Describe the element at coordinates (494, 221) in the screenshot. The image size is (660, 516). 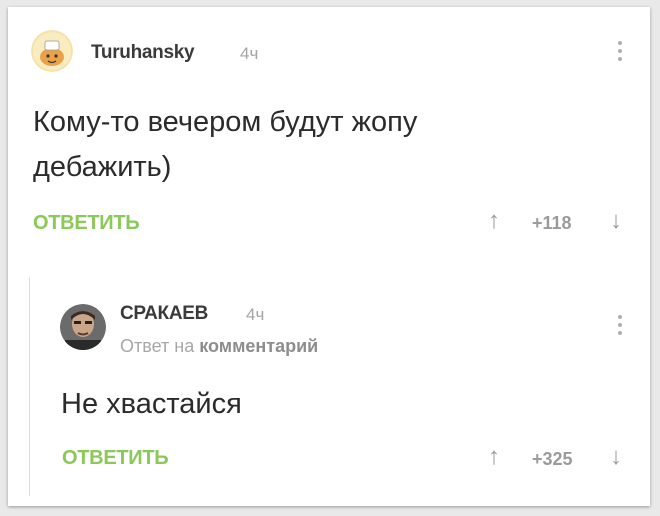
I see `vote-up-icon: ↑` at that location.